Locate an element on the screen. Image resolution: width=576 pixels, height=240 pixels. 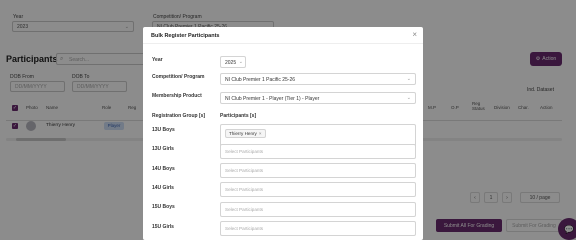
registration-group-header: Registration Group [s] is located at coordinates (179, 116).